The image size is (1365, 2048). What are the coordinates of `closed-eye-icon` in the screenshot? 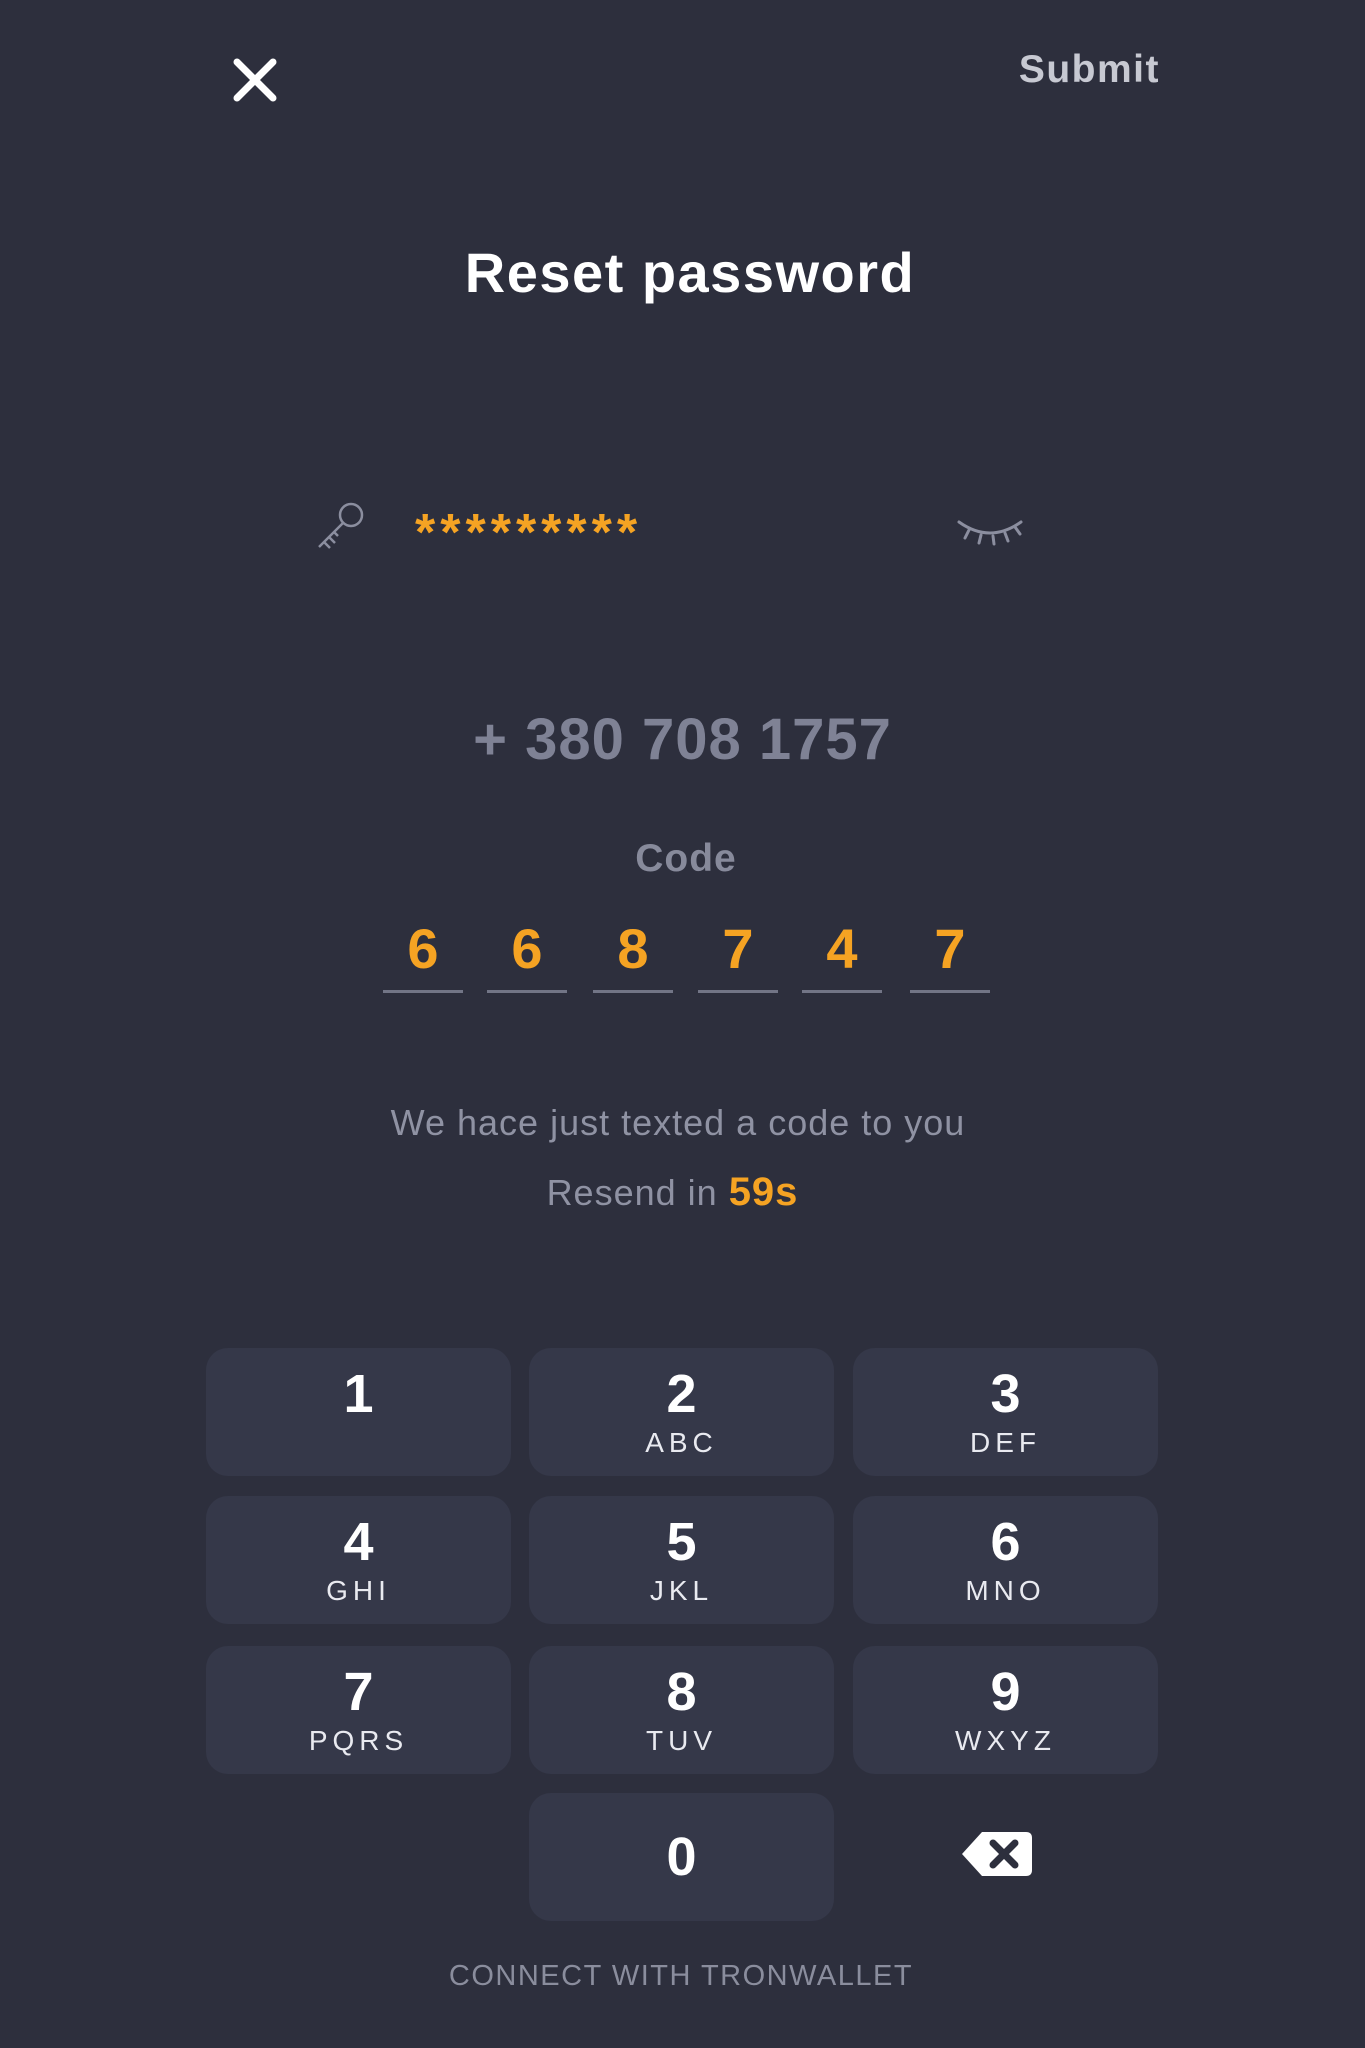 It's located at (990, 530).